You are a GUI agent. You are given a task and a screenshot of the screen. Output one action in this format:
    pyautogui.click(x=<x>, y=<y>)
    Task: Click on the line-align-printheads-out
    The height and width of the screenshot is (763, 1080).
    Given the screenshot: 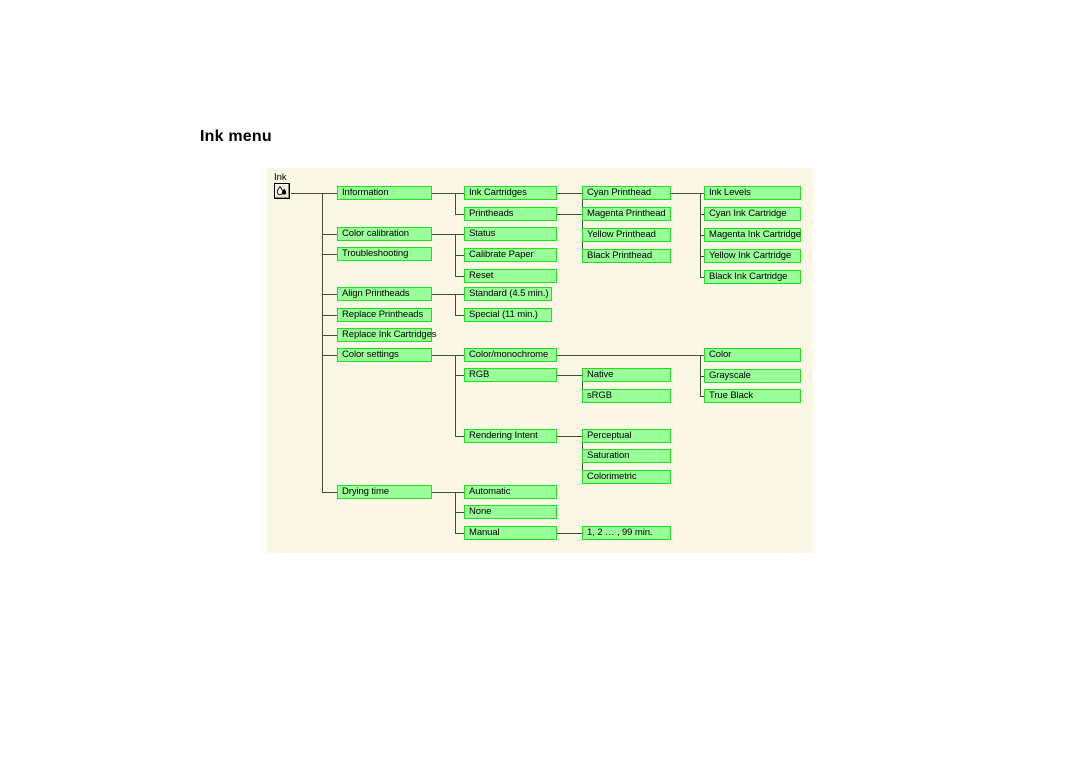 What is the action you would take?
    pyautogui.click(x=443, y=294)
    